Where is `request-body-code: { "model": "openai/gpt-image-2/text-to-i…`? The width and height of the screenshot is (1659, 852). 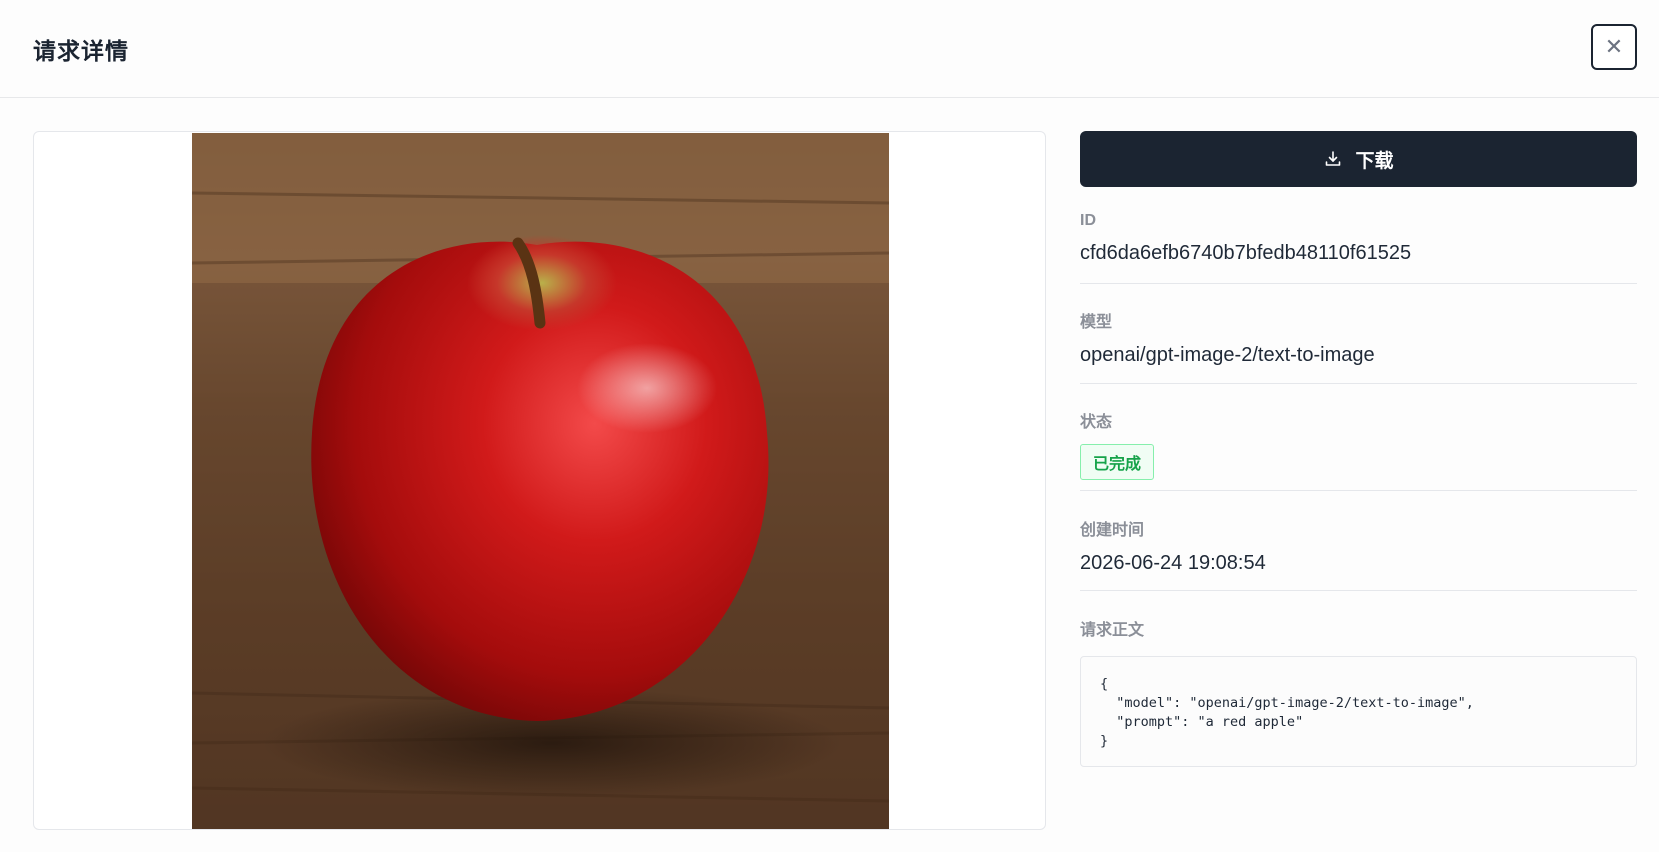 request-body-code: { "model": "openai/gpt-image-2/text-to-i… is located at coordinates (1358, 711).